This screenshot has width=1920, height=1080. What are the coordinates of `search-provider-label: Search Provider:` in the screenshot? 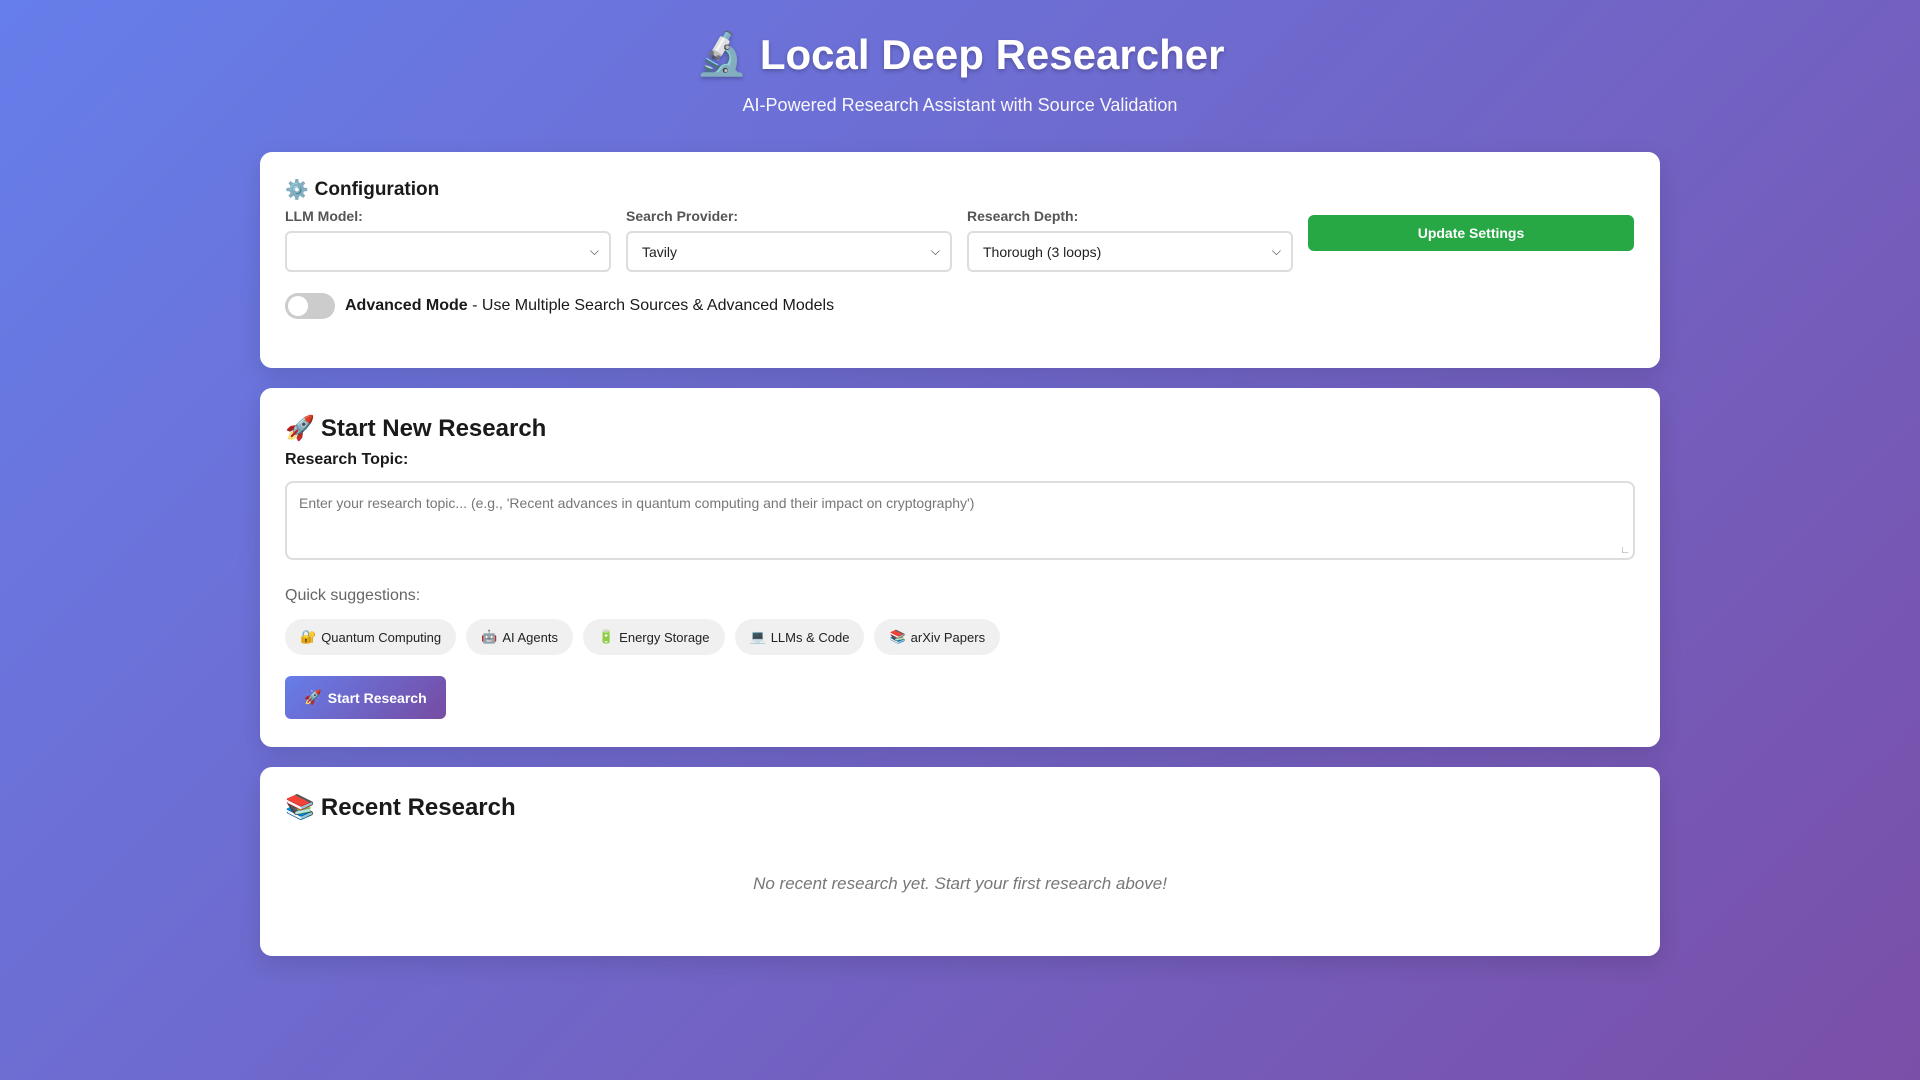 It's located at (682, 216).